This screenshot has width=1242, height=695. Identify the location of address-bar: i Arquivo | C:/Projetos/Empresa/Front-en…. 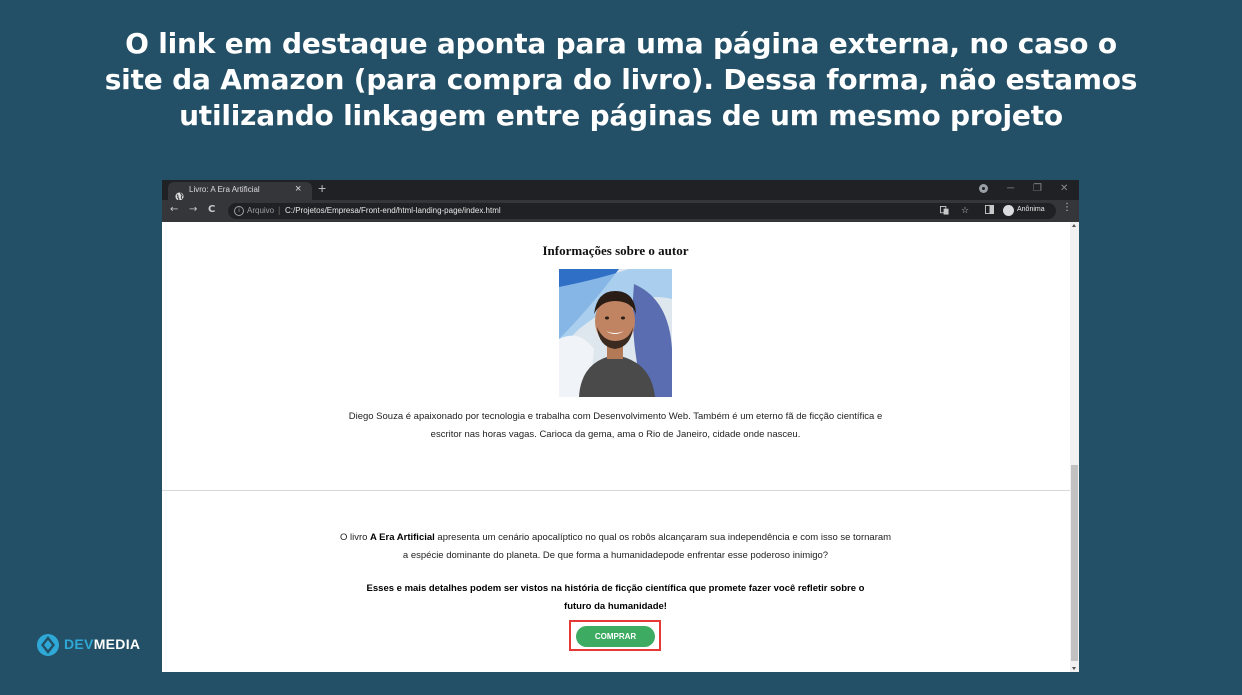
(642, 211).